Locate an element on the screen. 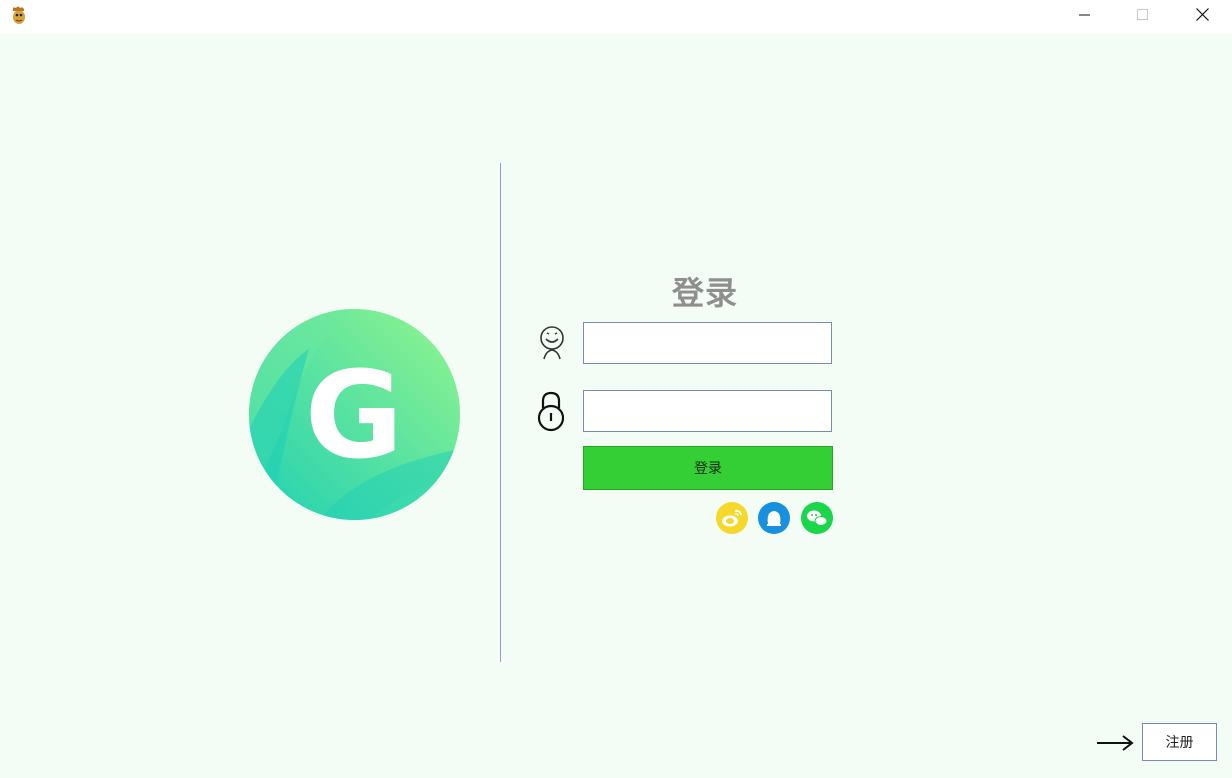  minimize-icon is located at coordinates (1085, 15).